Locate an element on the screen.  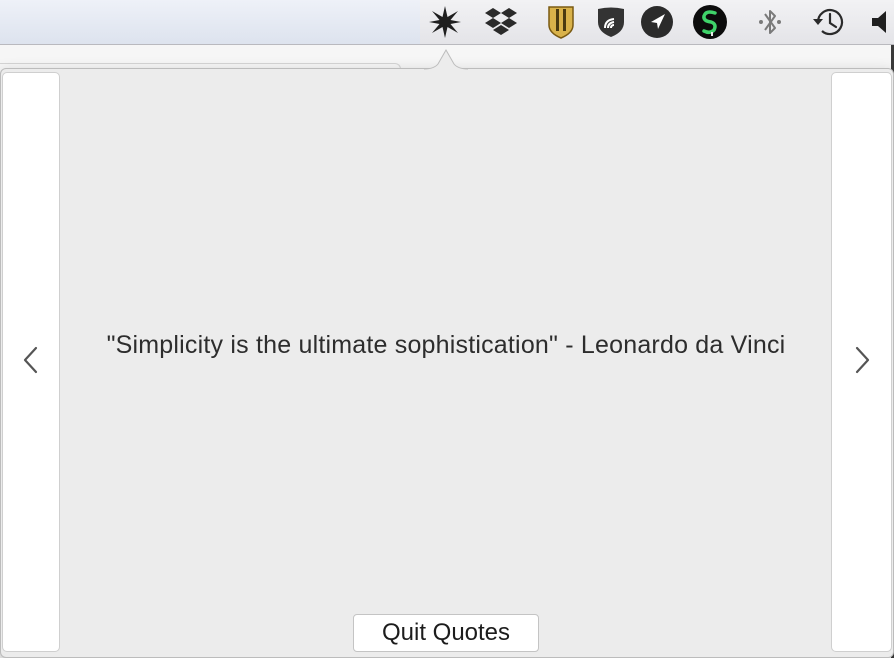
dropbox-icon is located at coordinates (501, 22).